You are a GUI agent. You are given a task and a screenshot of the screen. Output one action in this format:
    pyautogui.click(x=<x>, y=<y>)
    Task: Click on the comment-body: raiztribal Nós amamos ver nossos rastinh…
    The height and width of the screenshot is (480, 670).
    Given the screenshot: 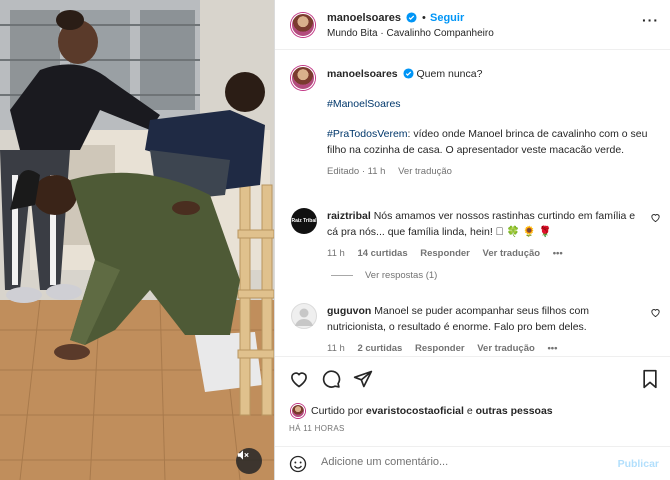 What is the action you would take?
    pyautogui.click(x=482, y=235)
    